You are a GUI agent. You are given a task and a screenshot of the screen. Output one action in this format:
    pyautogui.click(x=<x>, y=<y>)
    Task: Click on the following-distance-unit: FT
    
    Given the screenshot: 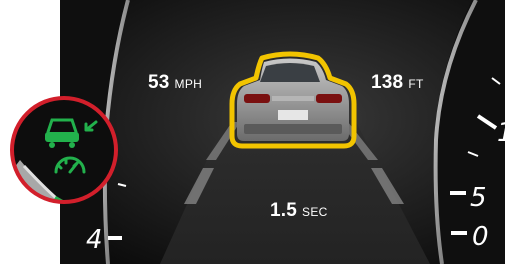 What is the action you would take?
    pyautogui.click(x=416, y=84)
    